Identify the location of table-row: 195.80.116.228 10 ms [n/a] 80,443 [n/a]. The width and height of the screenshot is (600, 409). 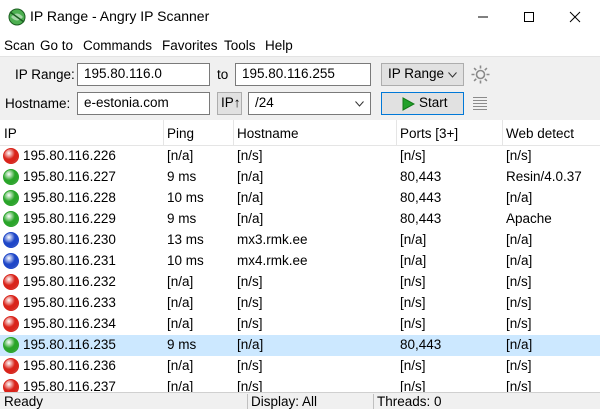
(300, 198).